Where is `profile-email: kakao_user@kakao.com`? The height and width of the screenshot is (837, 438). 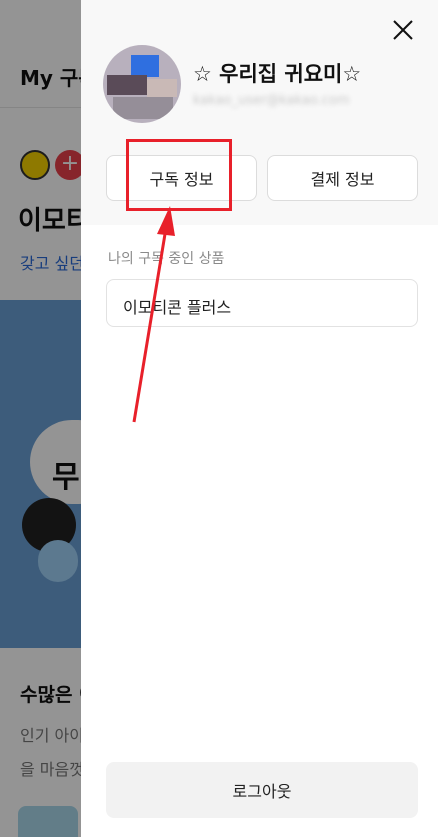
profile-email: kakao_user@kakao.com is located at coordinates (271, 100).